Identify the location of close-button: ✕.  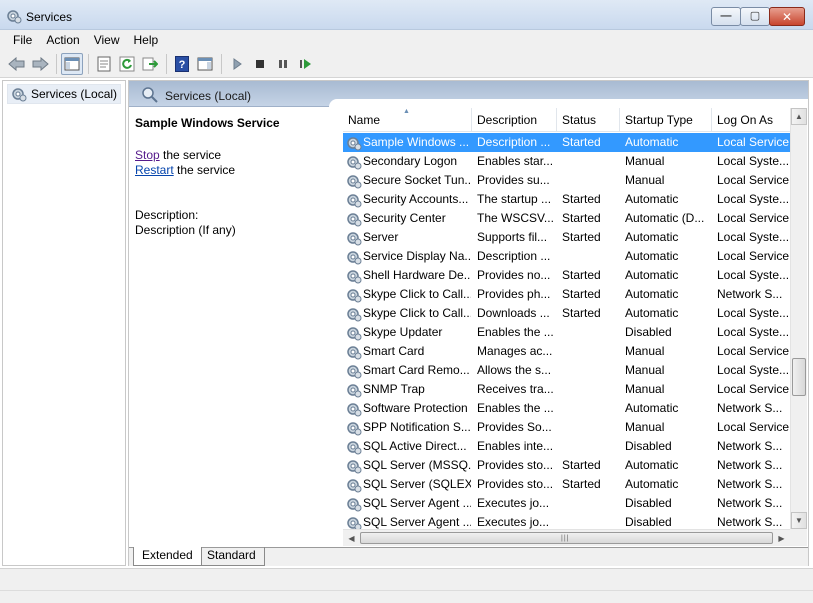
(787, 16).